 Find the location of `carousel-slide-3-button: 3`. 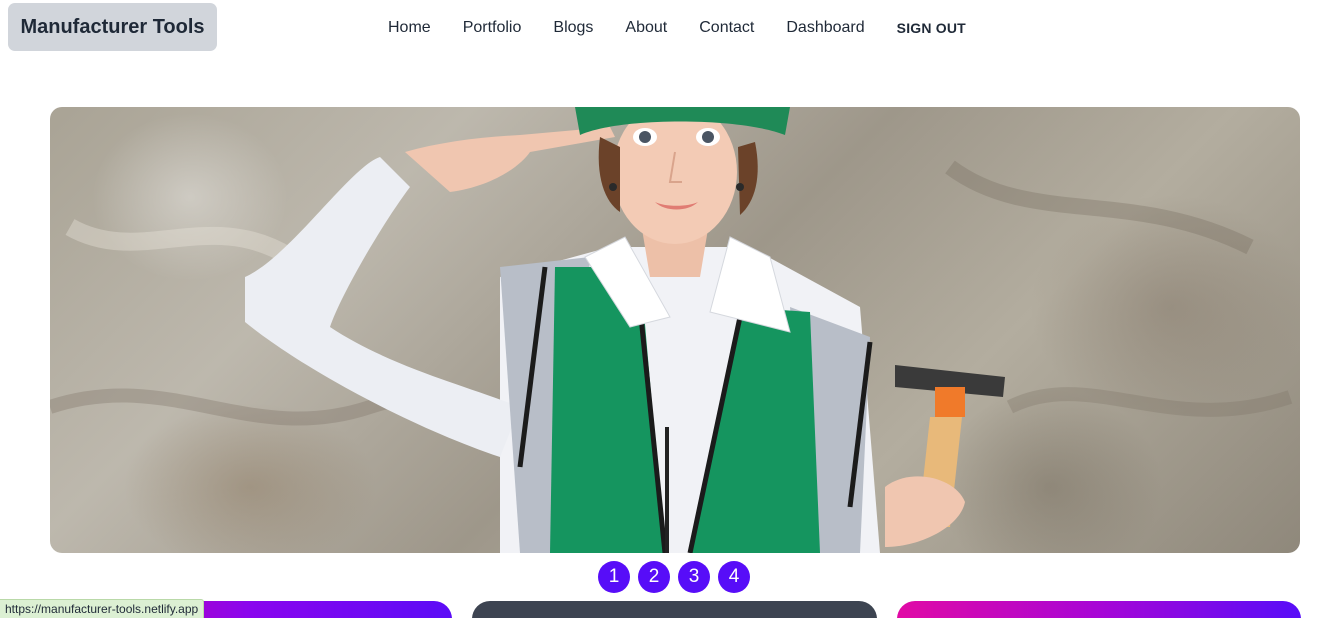

carousel-slide-3-button: 3 is located at coordinates (694, 577).